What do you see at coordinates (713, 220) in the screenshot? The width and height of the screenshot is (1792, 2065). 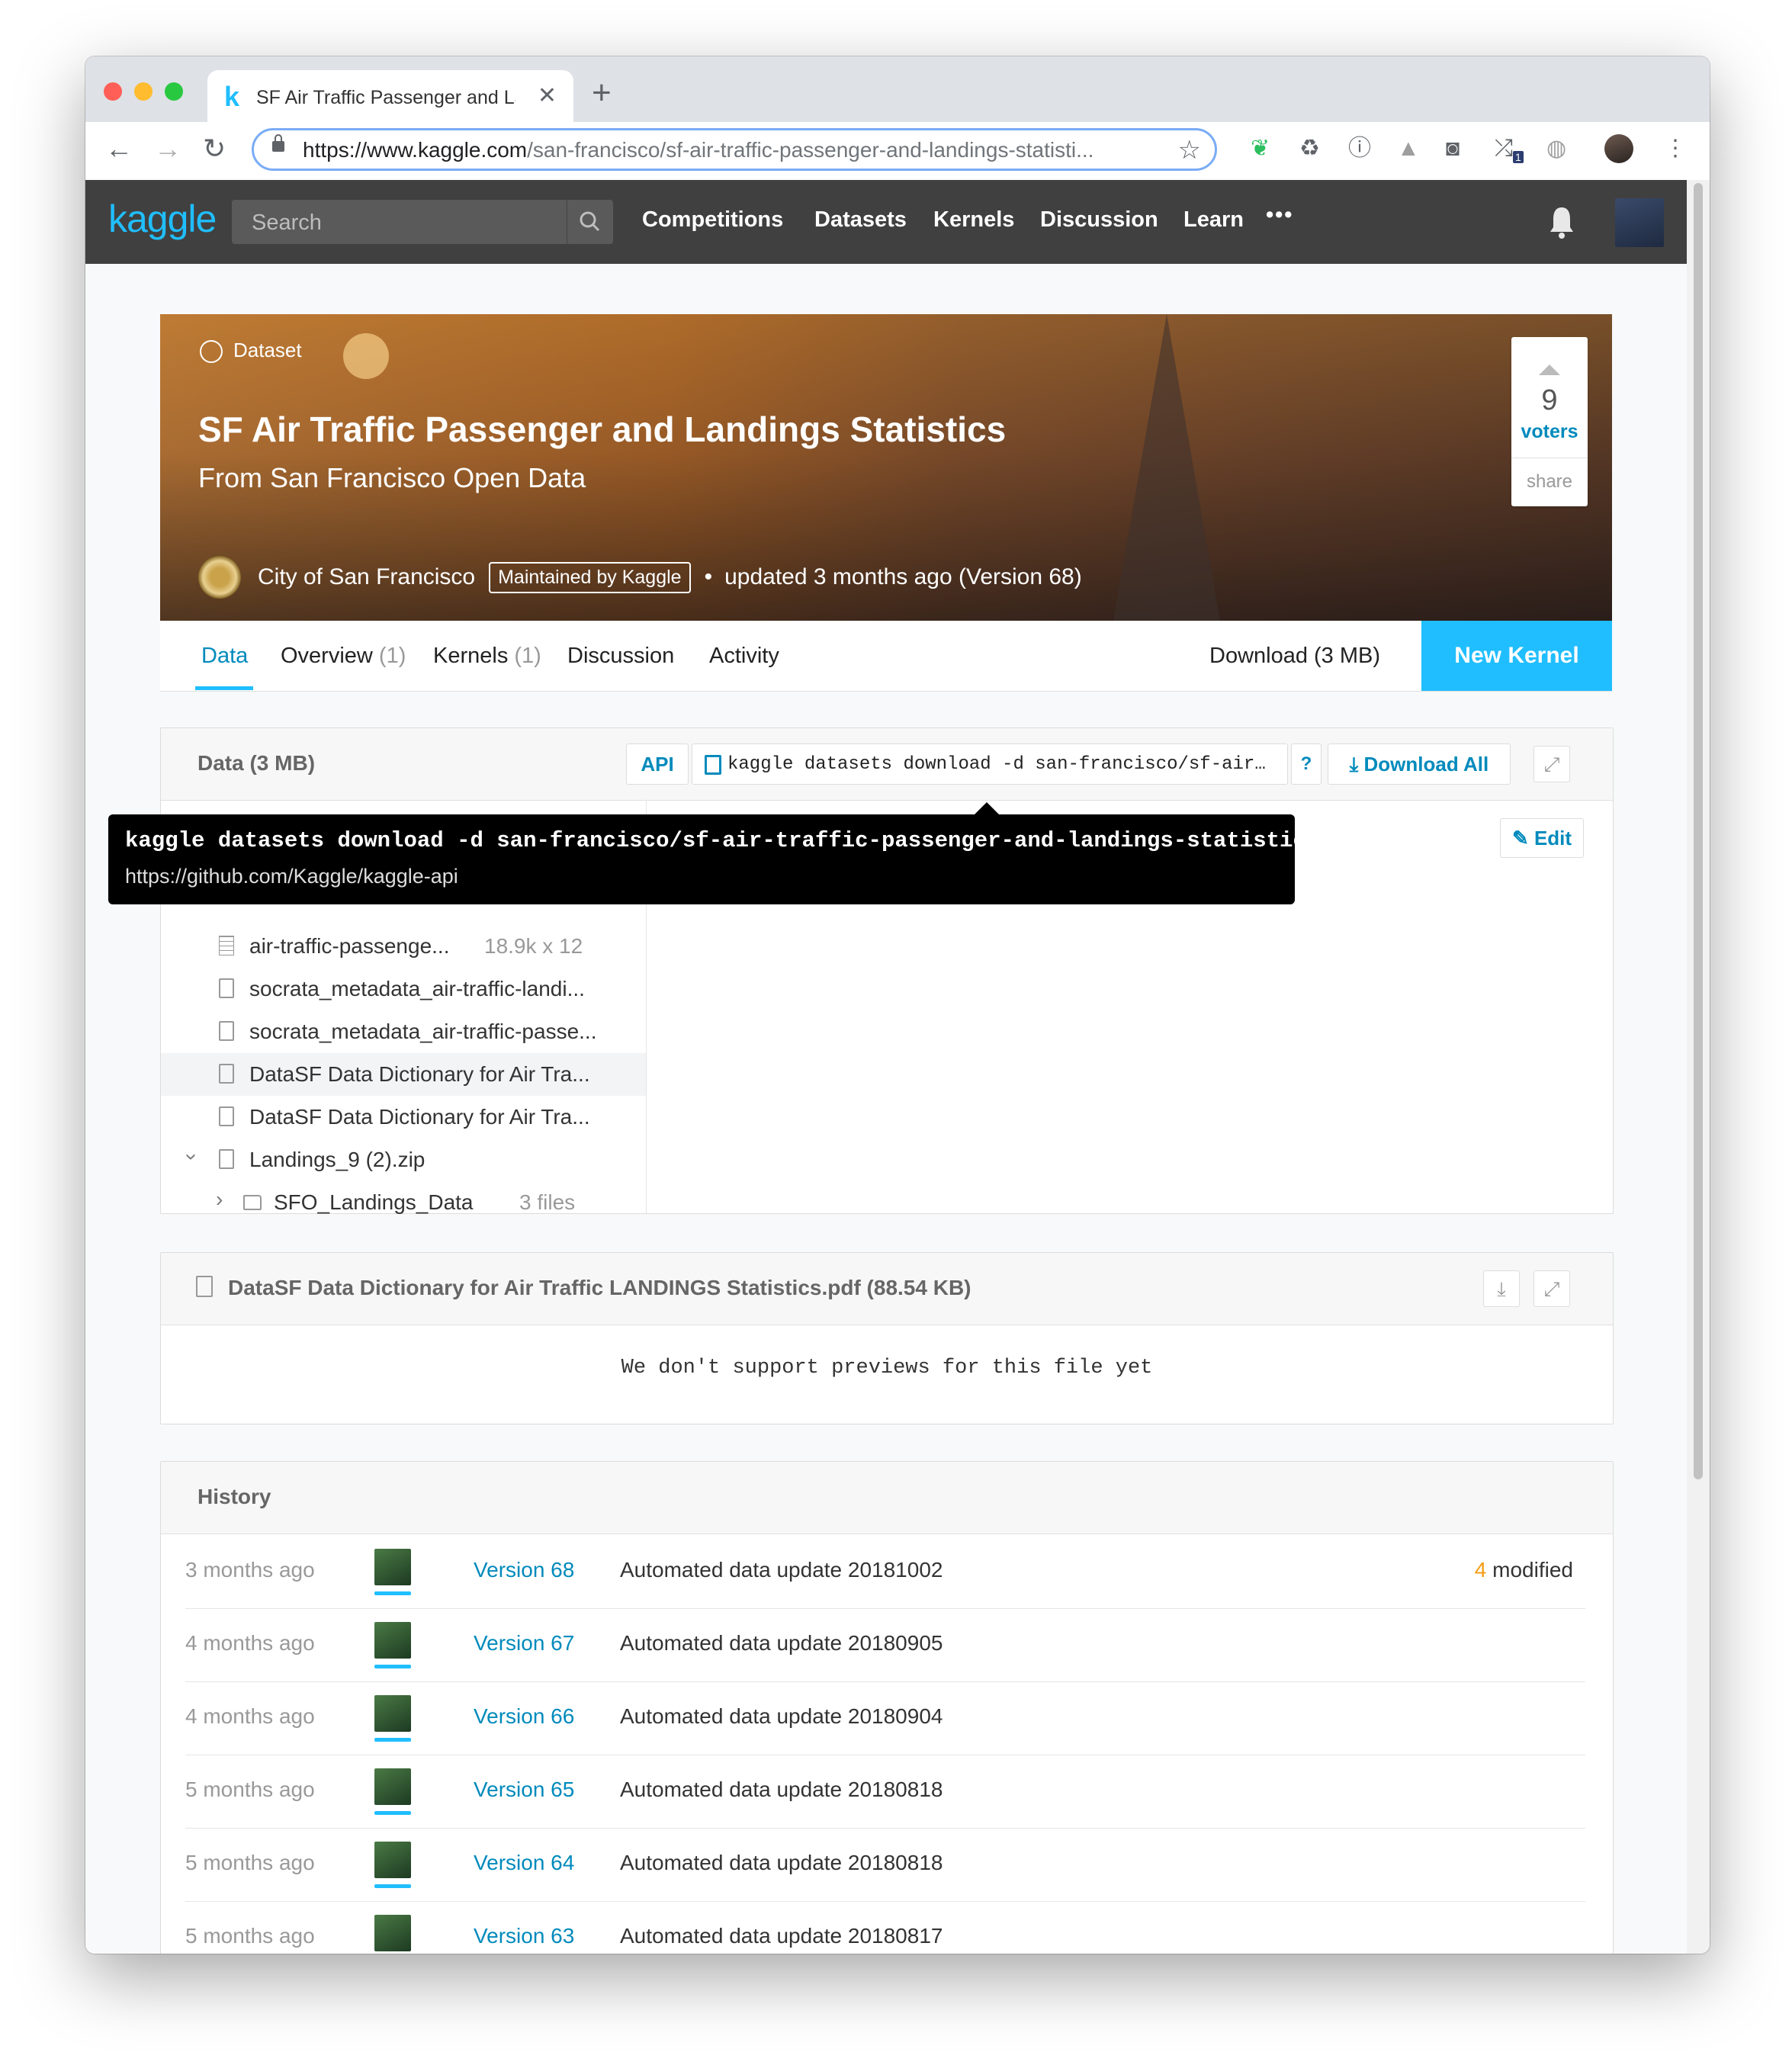 I see `nav-competitions: Competitions` at bounding box center [713, 220].